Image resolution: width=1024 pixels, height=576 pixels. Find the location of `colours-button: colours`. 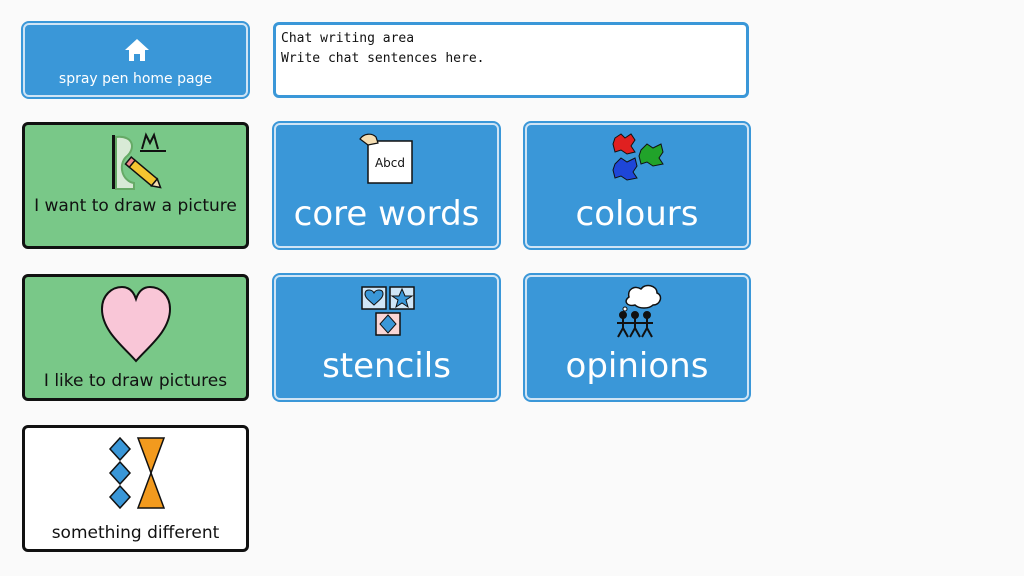

colours-button: colours is located at coordinates (637, 185).